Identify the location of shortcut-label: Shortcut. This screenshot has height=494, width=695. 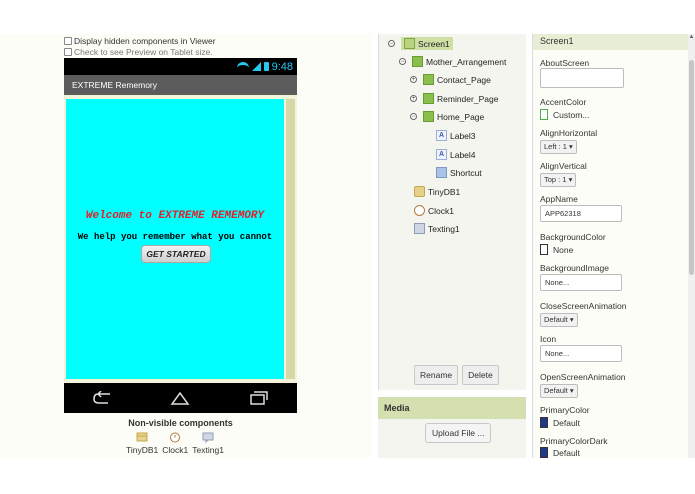
(466, 172).